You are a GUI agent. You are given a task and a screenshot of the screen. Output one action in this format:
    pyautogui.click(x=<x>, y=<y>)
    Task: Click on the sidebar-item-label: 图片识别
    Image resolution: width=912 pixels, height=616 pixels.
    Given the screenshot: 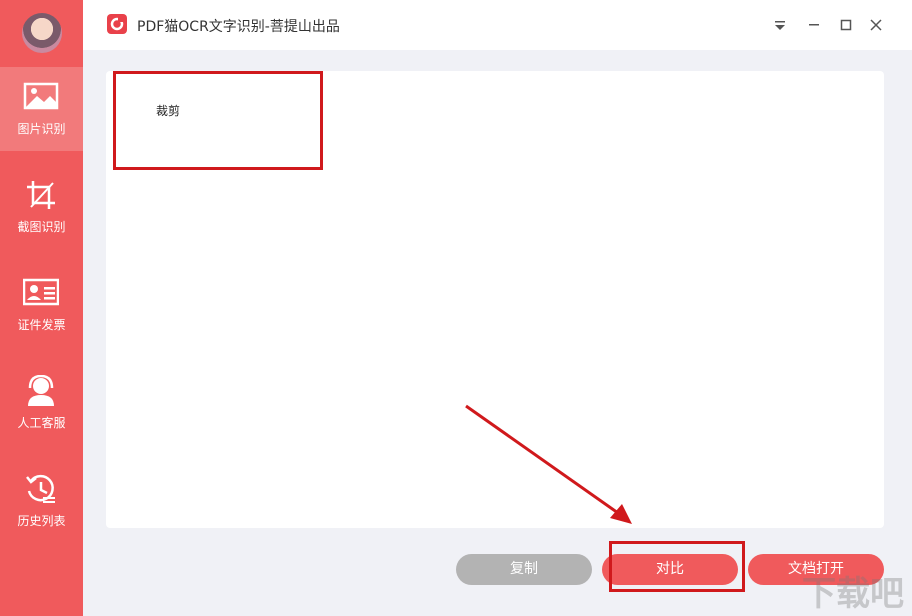 What is the action you would take?
    pyautogui.click(x=41, y=129)
    